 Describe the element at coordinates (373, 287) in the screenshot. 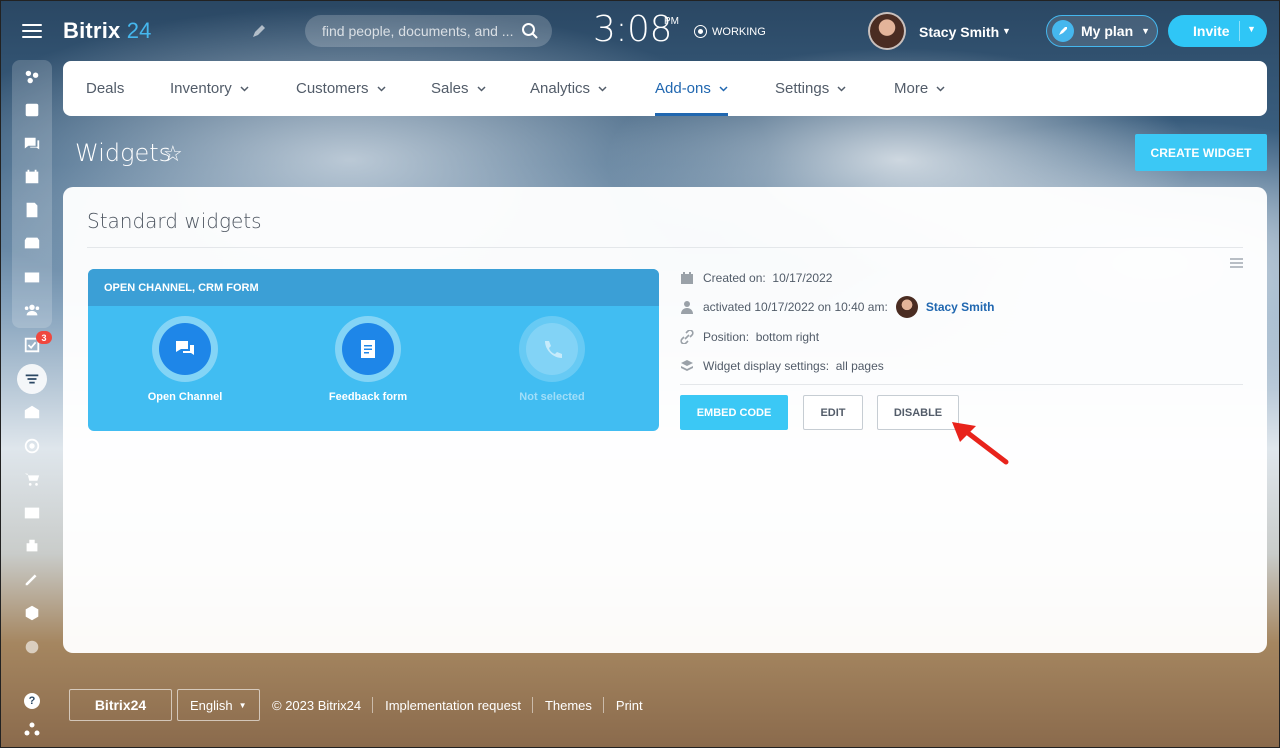

I see `widget-preview-header: OPEN CHANNEL, CRM FORM` at that location.